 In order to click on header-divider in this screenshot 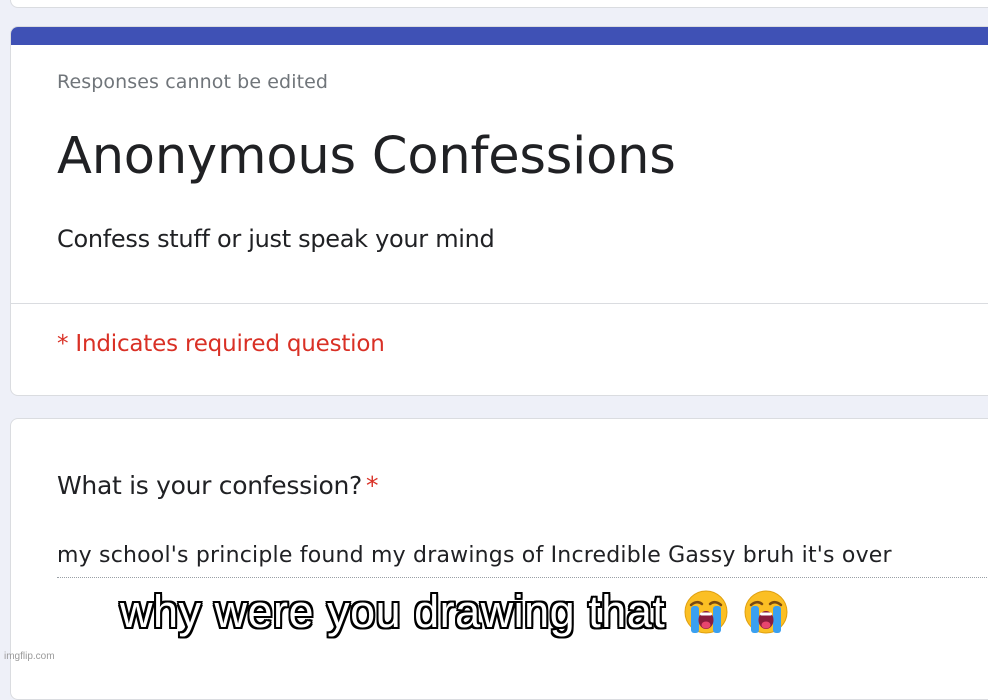, I will do `click(499, 303)`.